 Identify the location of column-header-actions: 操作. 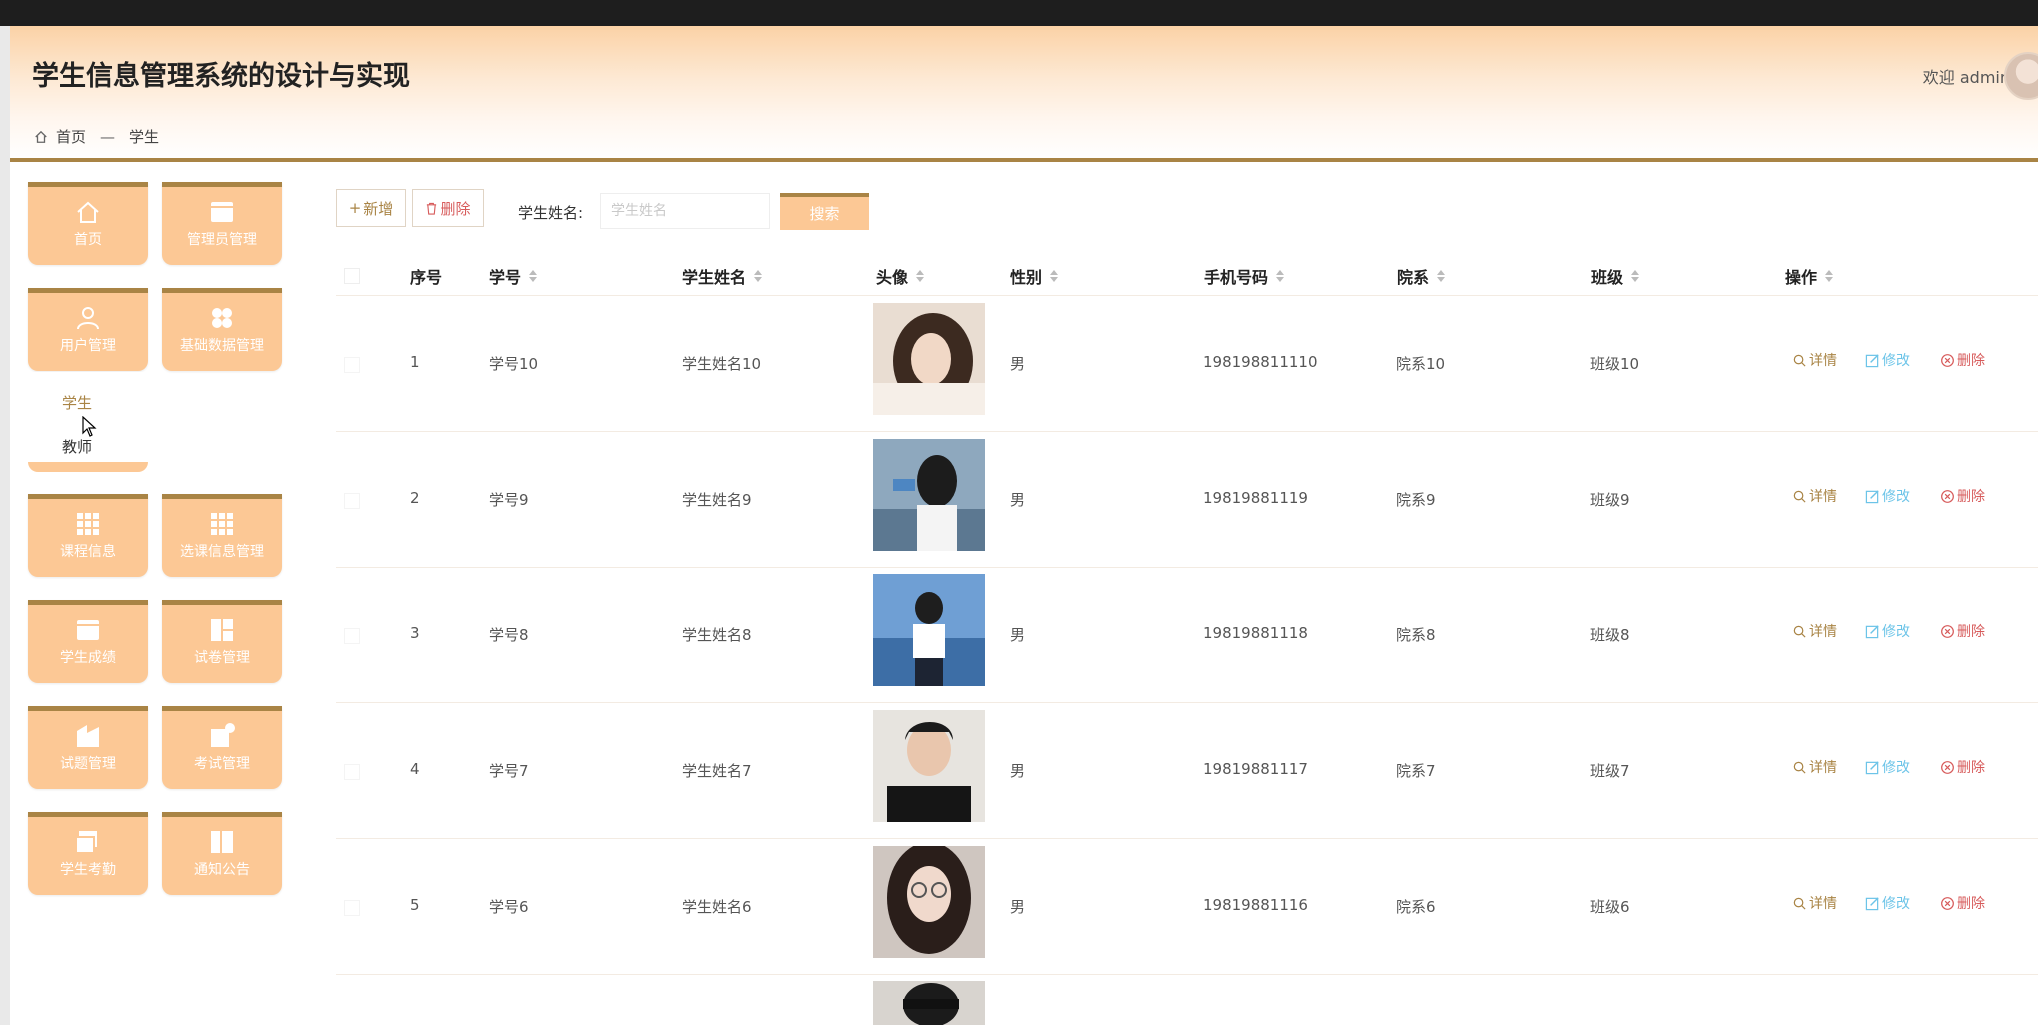
(1809, 276).